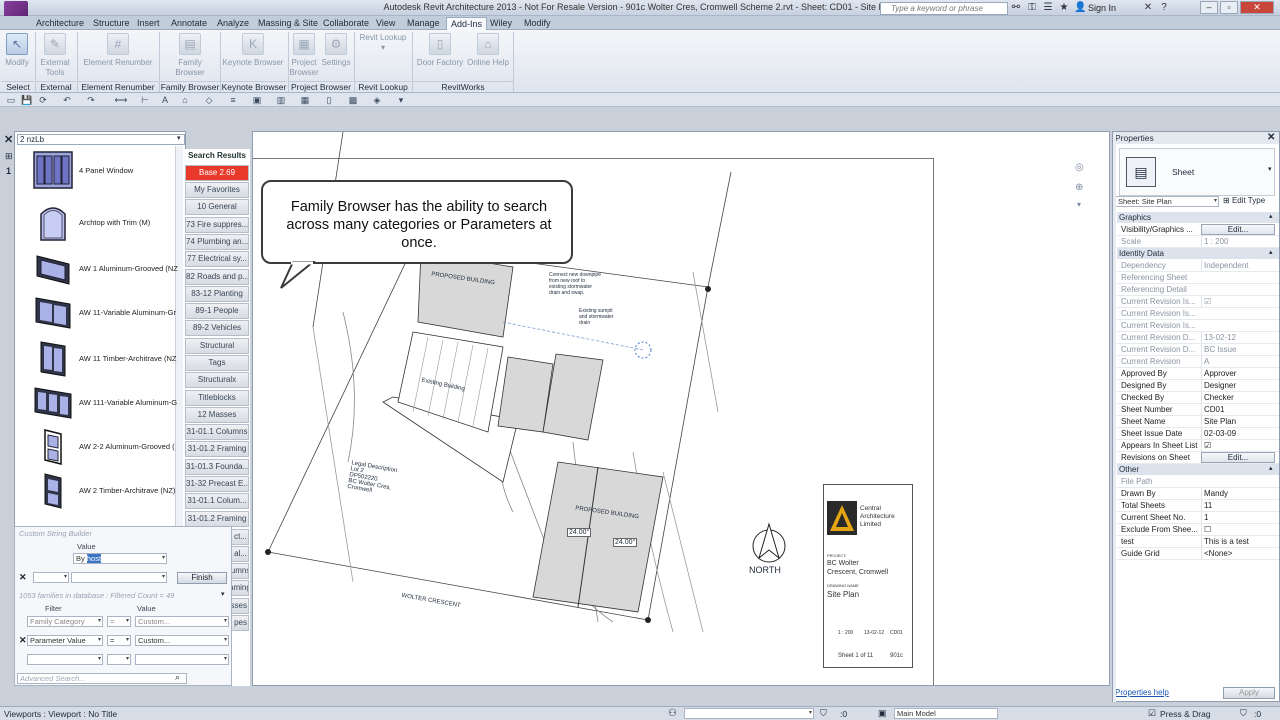 The height and width of the screenshot is (720, 1280). I want to click on press-drag-checkbox: ☑, so click(1152, 713).